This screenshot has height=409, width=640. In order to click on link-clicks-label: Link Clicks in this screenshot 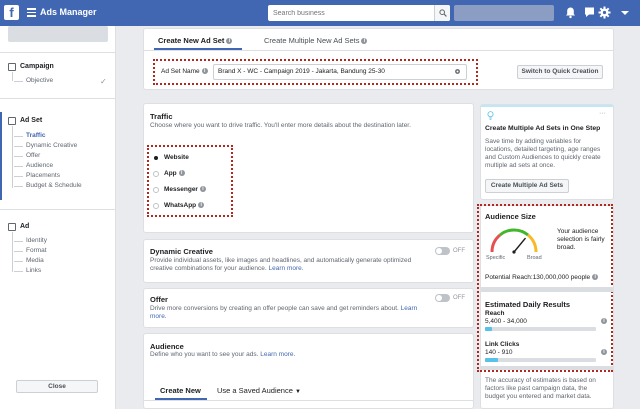, I will do `click(502, 344)`.